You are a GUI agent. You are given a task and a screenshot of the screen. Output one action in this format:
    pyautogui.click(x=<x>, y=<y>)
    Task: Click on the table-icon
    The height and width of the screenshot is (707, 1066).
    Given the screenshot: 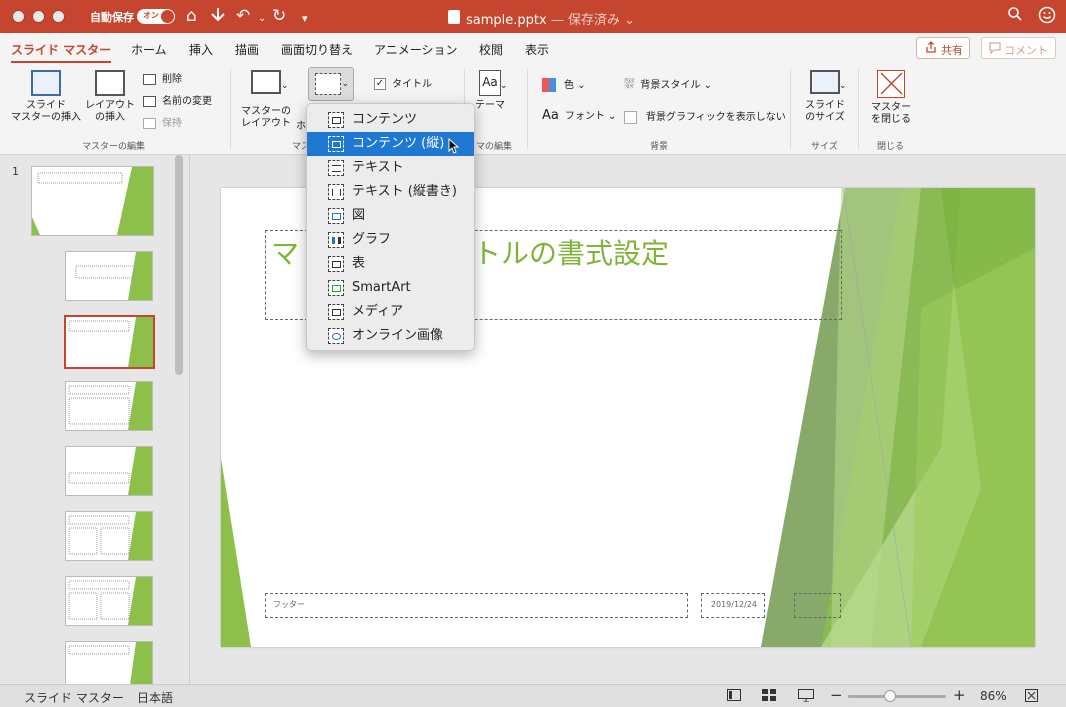 What is the action you would take?
    pyautogui.click(x=336, y=264)
    